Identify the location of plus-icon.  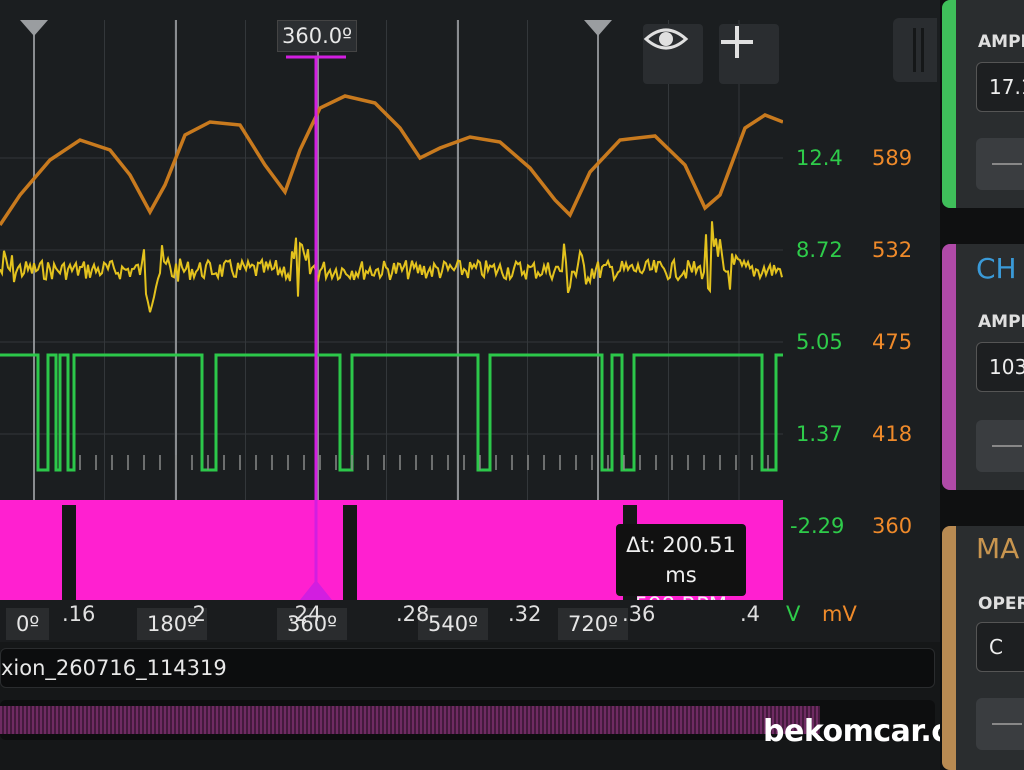
(737, 42).